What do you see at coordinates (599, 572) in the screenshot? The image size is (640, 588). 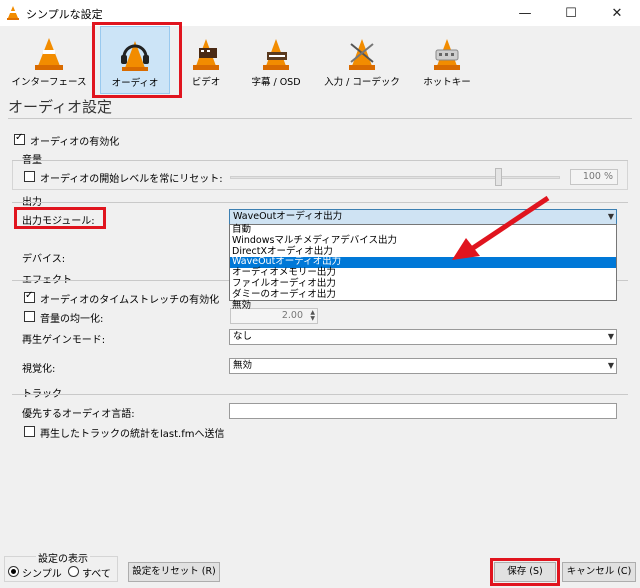 I see `cancel-button: キャンセル (C)` at bounding box center [599, 572].